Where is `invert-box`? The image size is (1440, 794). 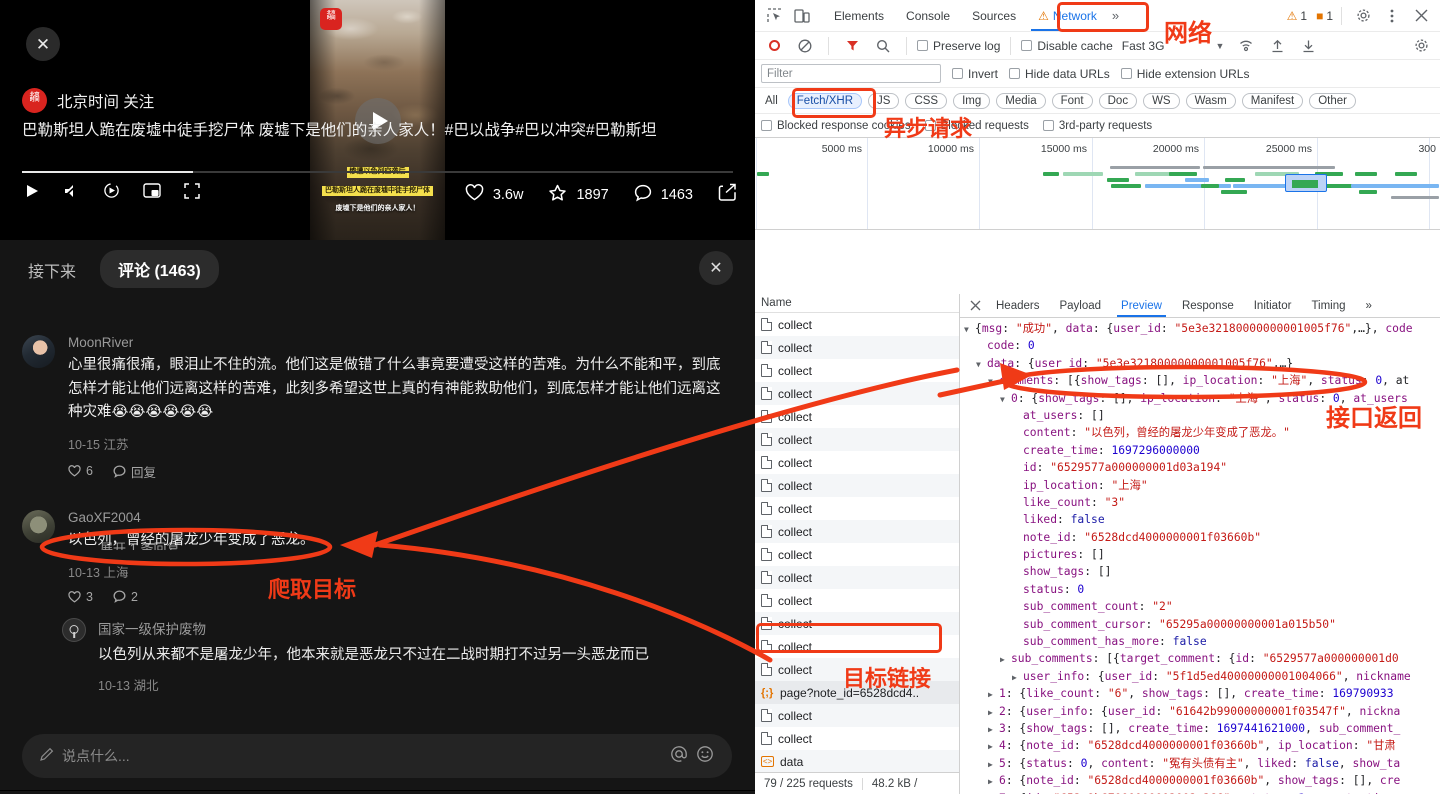 invert-box is located at coordinates (957, 73).